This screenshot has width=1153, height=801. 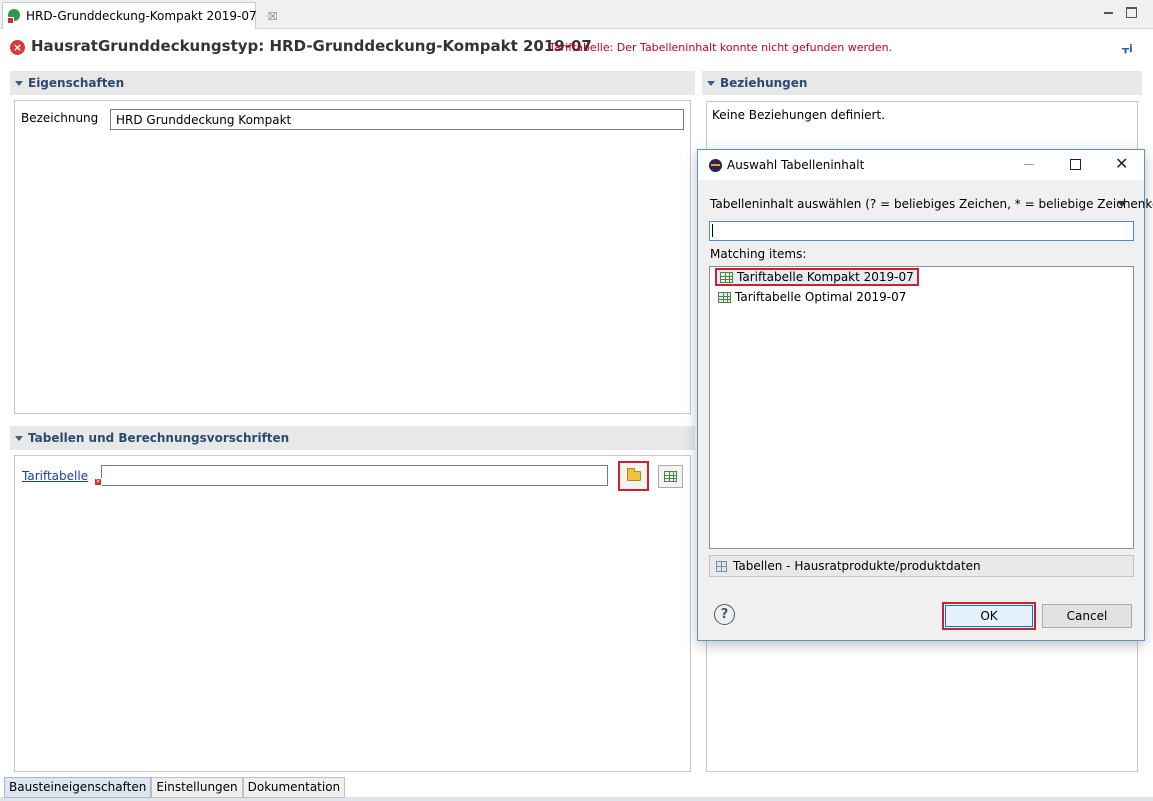 I want to click on source-location: Tabellen - Hausratprodukte/produktdaten, so click(x=921, y=566).